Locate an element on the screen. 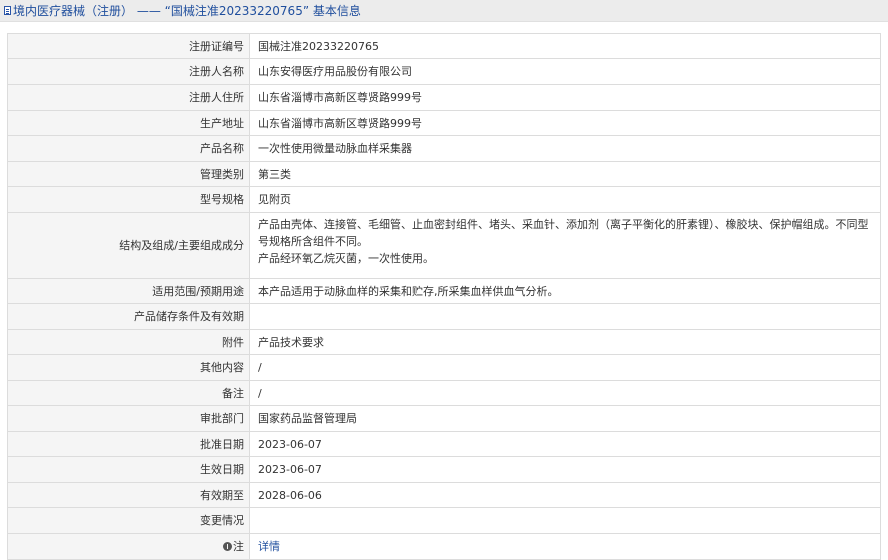 This screenshot has width=888, height=560. row-label: 附件 is located at coordinates (128, 342).